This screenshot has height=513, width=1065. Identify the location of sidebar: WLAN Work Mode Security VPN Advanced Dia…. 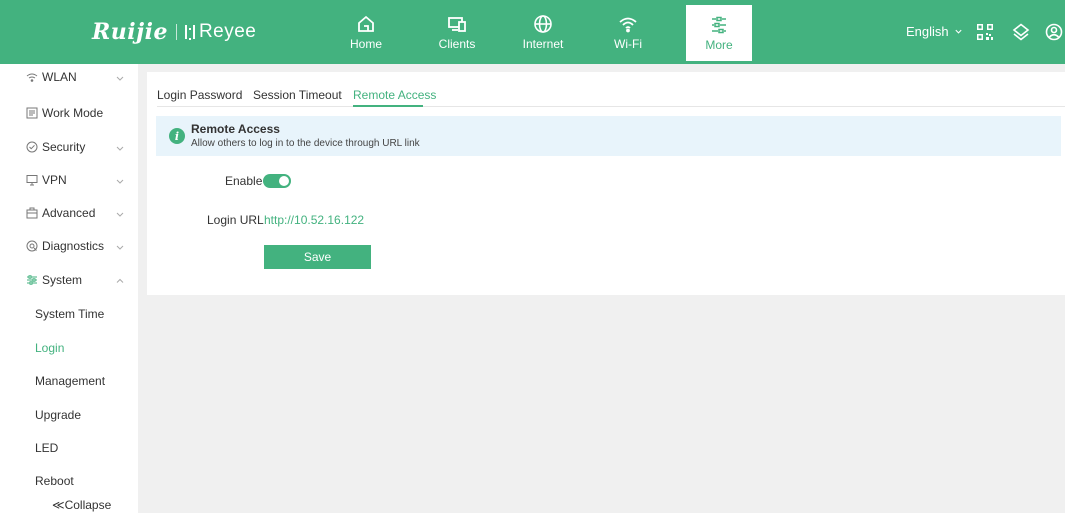
(69, 288).